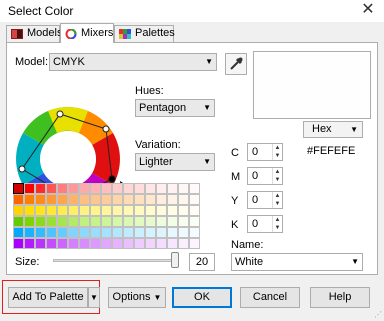 The image size is (384, 321). Describe the element at coordinates (87, 33) in the screenshot. I see `tab-mixers: Mixers` at that location.